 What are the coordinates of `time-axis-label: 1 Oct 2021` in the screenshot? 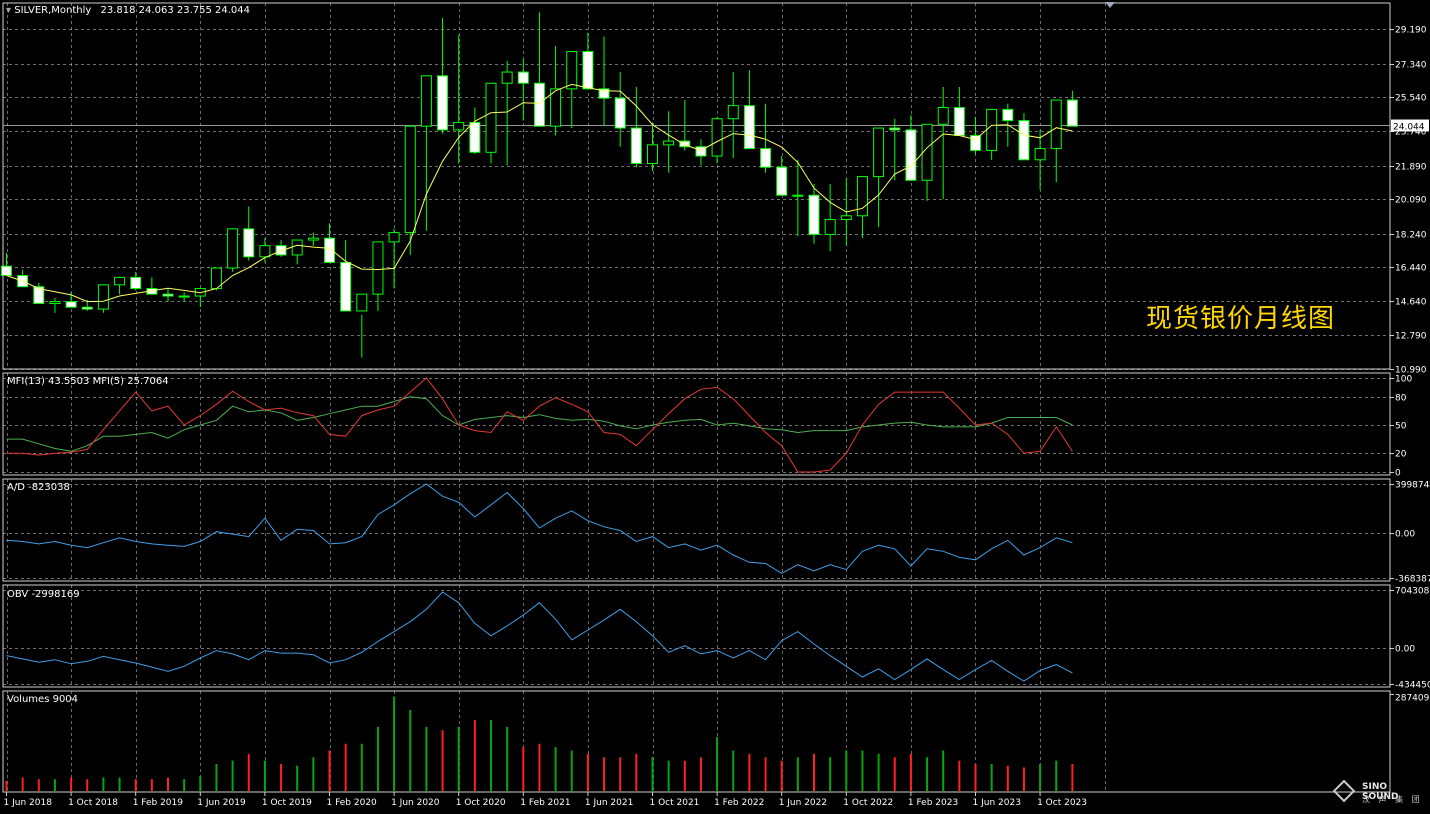 It's located at (675, 803).